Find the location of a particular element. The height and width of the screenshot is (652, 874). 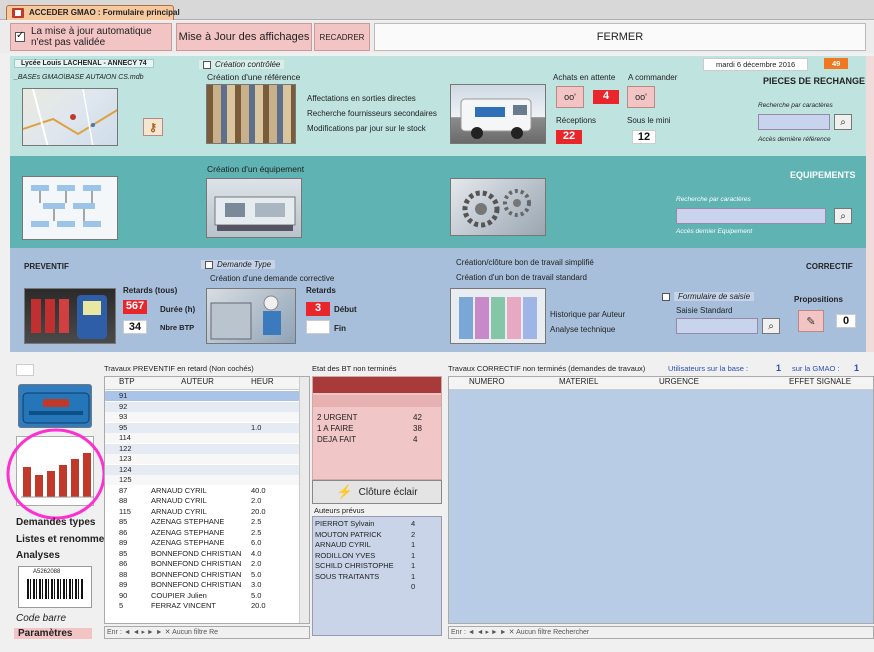

table-row: 88 ARNAUD CYRIL 2.0 is located at coordinates (207, 501).